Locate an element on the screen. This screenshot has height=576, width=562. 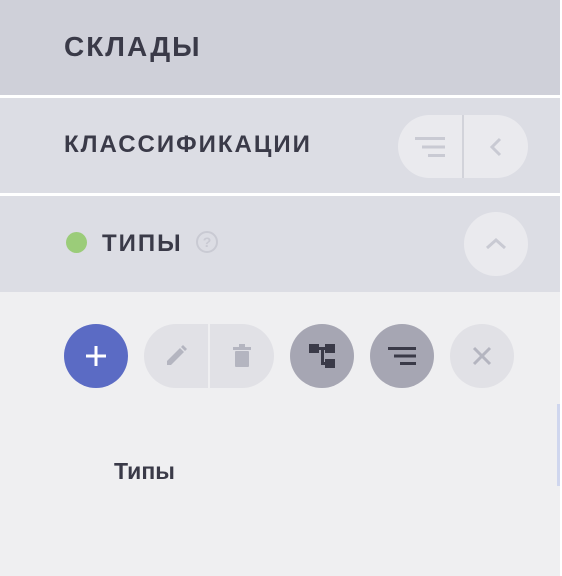
warehouses-title: СКЛАДЫ is located at coordinates (133, 46).